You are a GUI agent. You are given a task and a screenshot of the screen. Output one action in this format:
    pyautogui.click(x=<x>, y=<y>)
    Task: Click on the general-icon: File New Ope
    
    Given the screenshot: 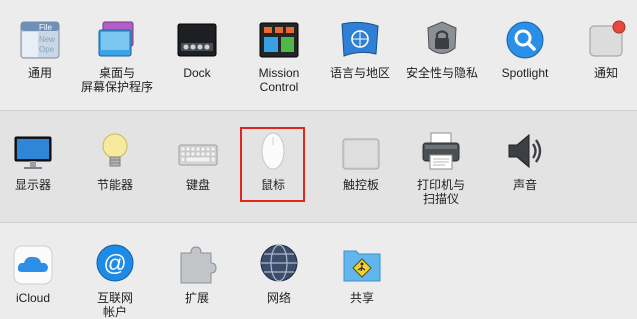 What is the action you would take?
    pyautogui.click(x=40, y=40)
    